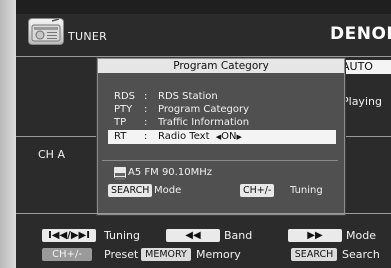  What do you see at coordinates (220, 160) in the screenshot?
I see `popup-divider` at bounding box center [220, 160].